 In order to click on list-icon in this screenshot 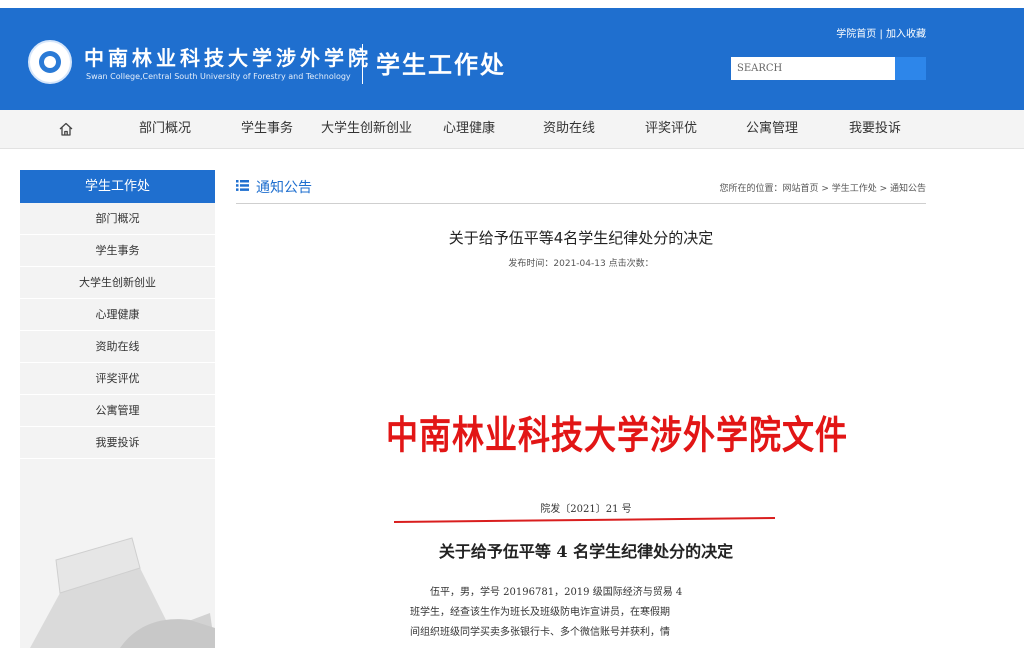, I will do `click(242, 185)`.